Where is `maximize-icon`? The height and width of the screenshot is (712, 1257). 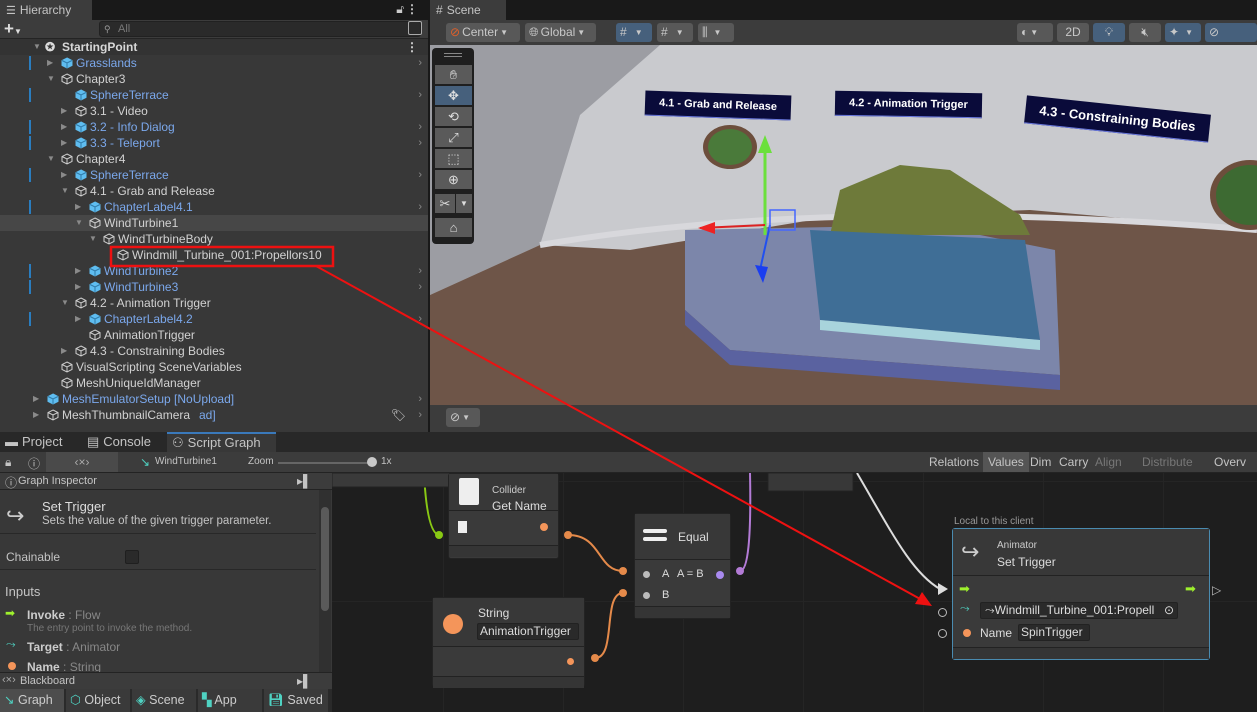
maximize-icon is located at coordinates (415, 28).